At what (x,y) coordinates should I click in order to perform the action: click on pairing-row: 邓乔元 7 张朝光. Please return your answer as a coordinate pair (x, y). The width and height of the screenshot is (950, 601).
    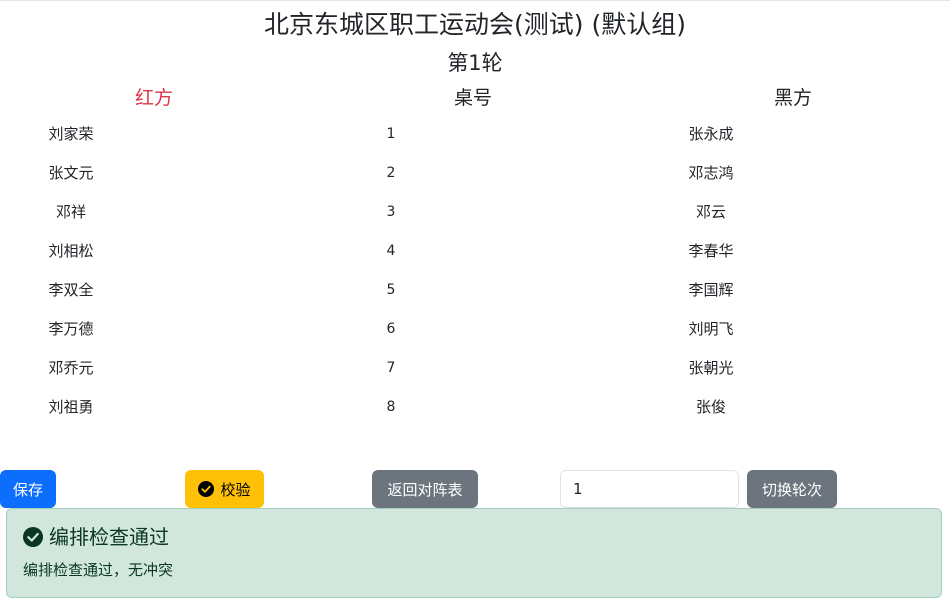
    Looking at the image, I should click on (475, 368).